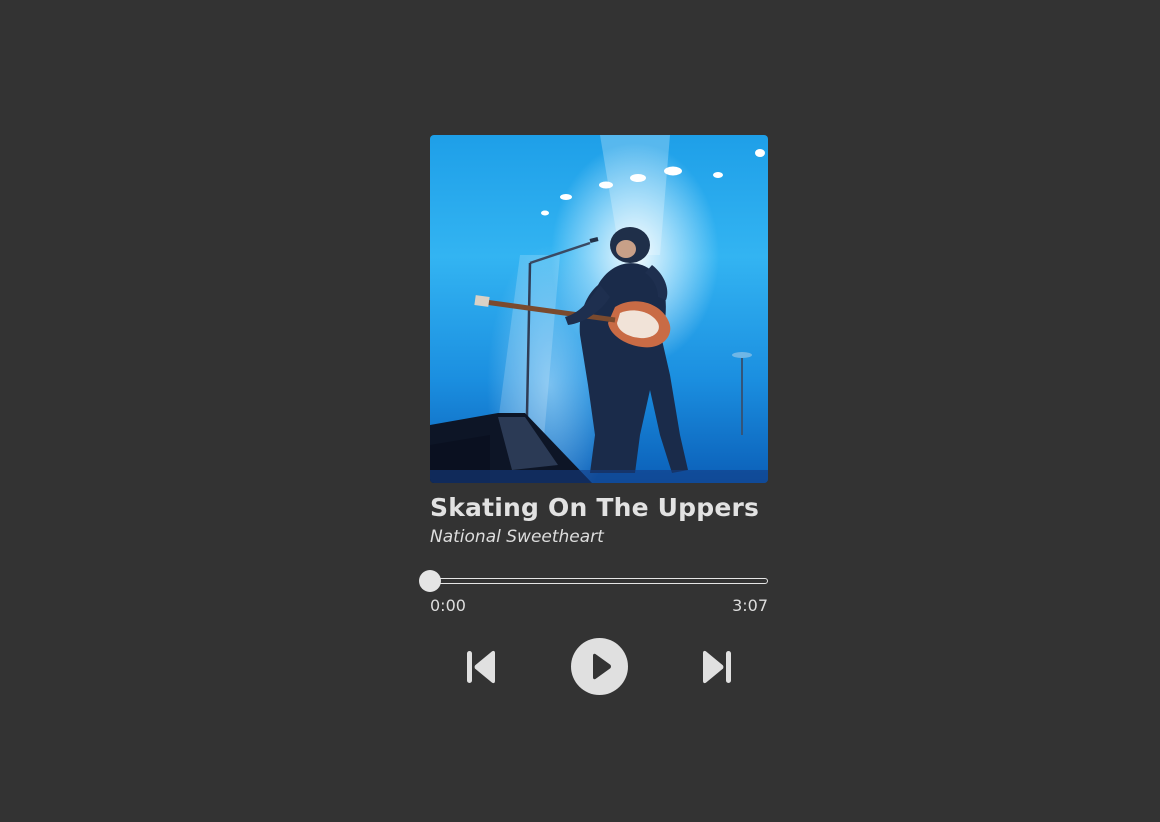  I want to click on progress-track, so click(599, 581).